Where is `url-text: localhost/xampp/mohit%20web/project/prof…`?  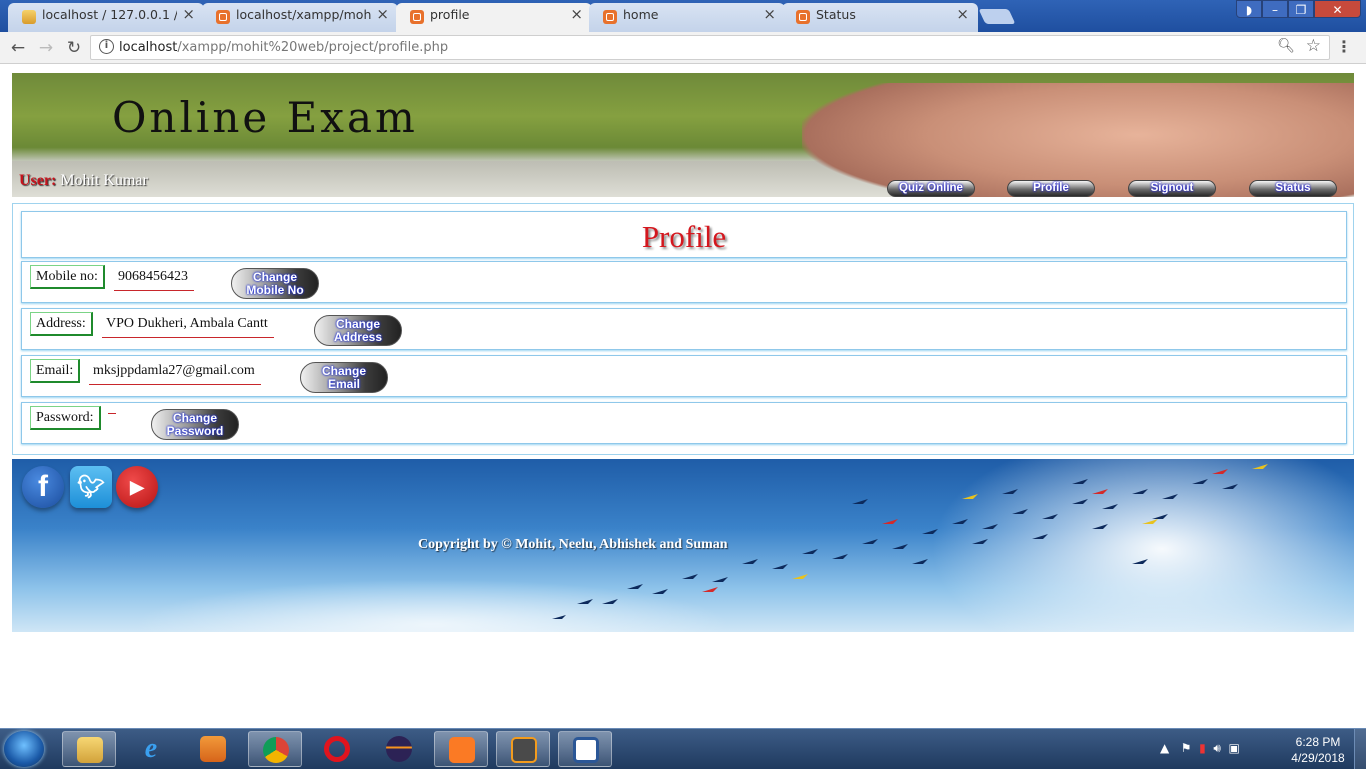
url-text: localhost/xampp/mohit%20web/project/prof… is located at coordinates (283, 47).